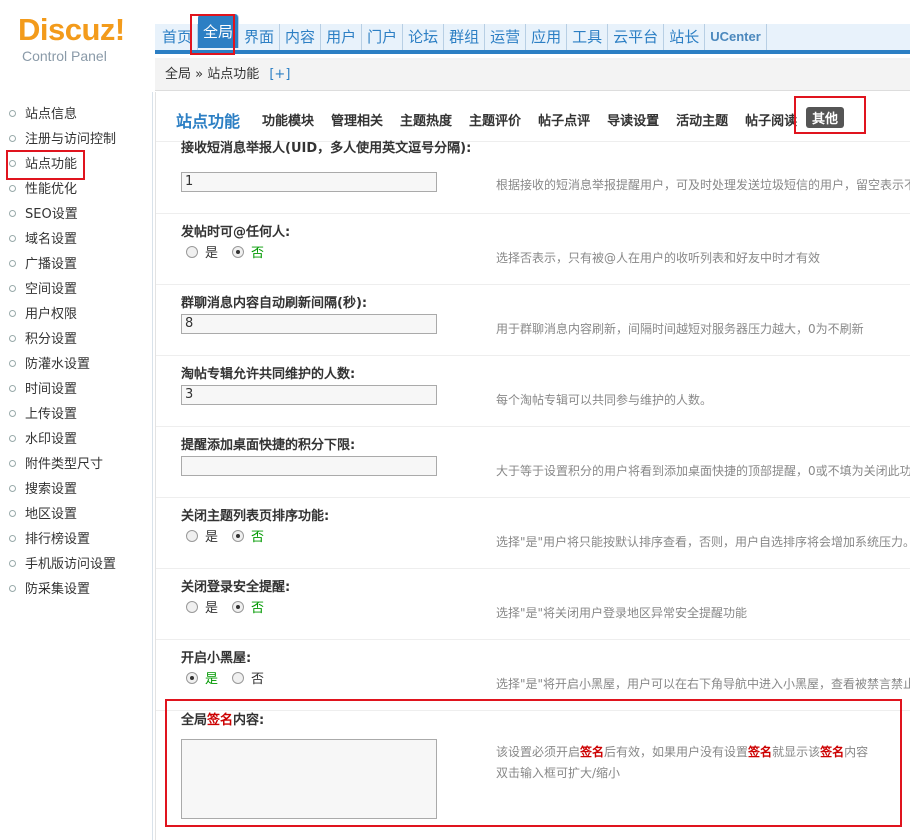 The height and width of the screenshot is (840, 910). I want to click on sig-desc-part: 就显示该, so click(796, 752).